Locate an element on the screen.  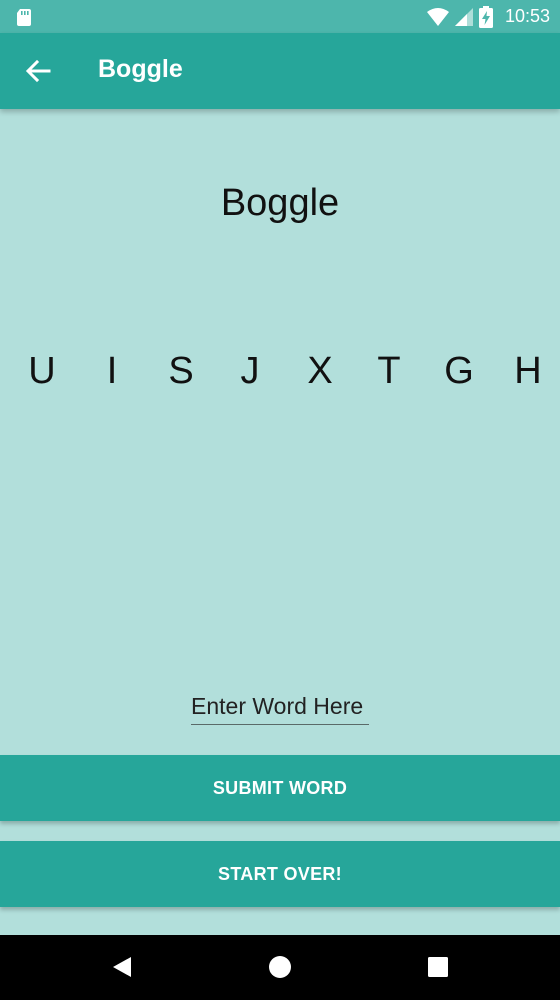
letter-tile: X is located at coordinates (320, 371).